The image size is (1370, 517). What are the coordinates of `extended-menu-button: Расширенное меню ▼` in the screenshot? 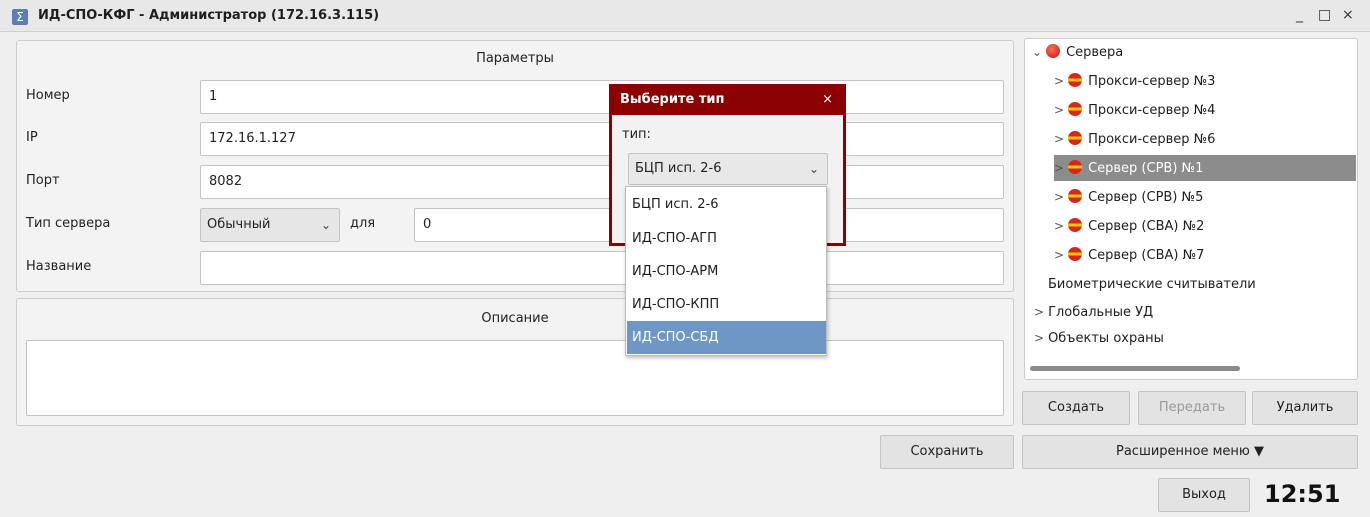 It's located at (1190, 452).